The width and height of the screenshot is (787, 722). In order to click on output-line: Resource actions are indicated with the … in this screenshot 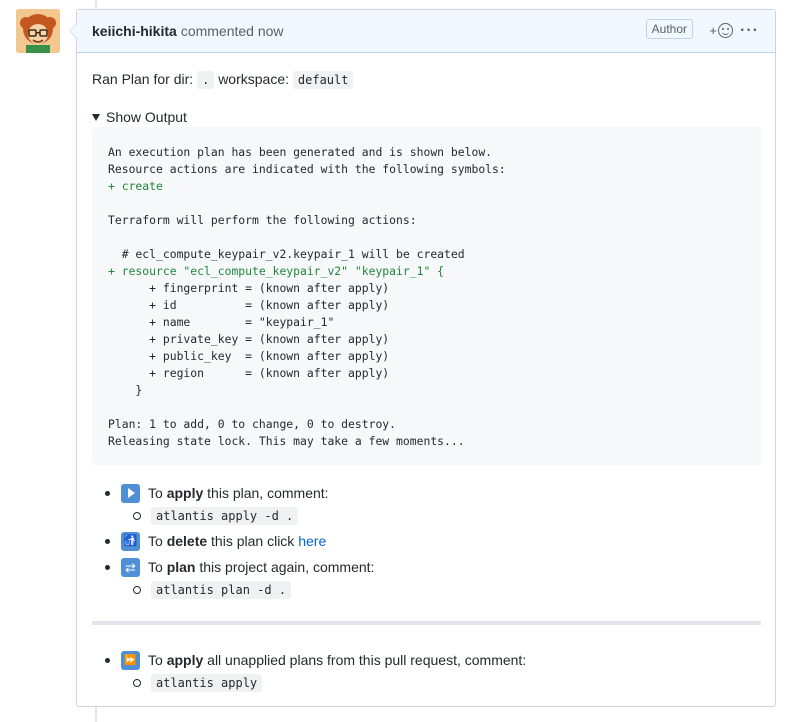, I will do `click(307, 169)`.